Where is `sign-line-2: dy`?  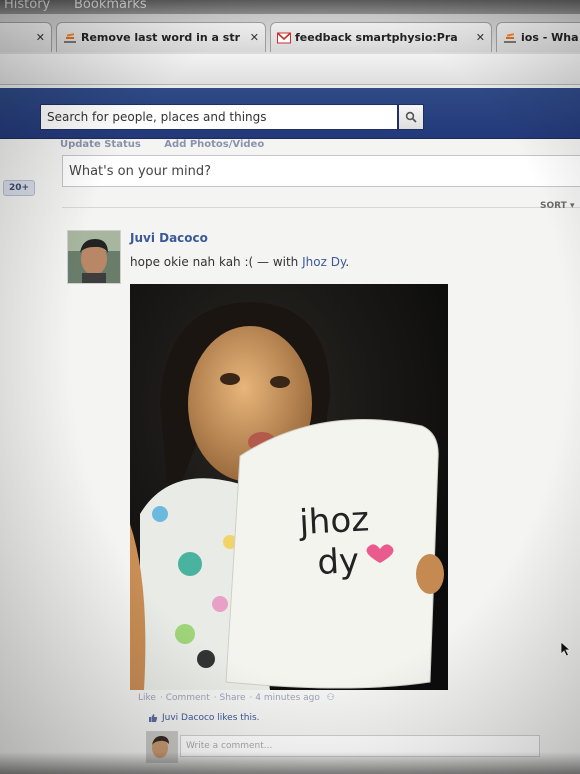 sign-line-2: dy is located at coordinates (338, 562).